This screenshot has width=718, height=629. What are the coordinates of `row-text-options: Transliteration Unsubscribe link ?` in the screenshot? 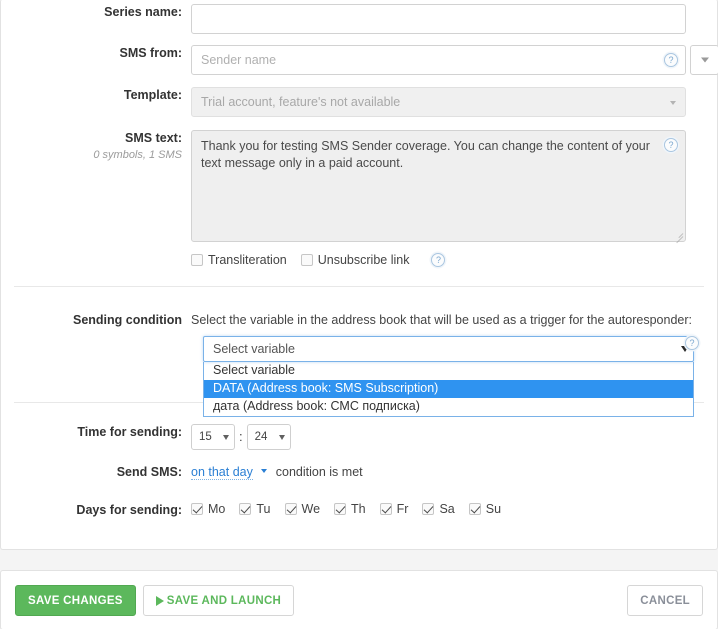 It's located at (359, 260).